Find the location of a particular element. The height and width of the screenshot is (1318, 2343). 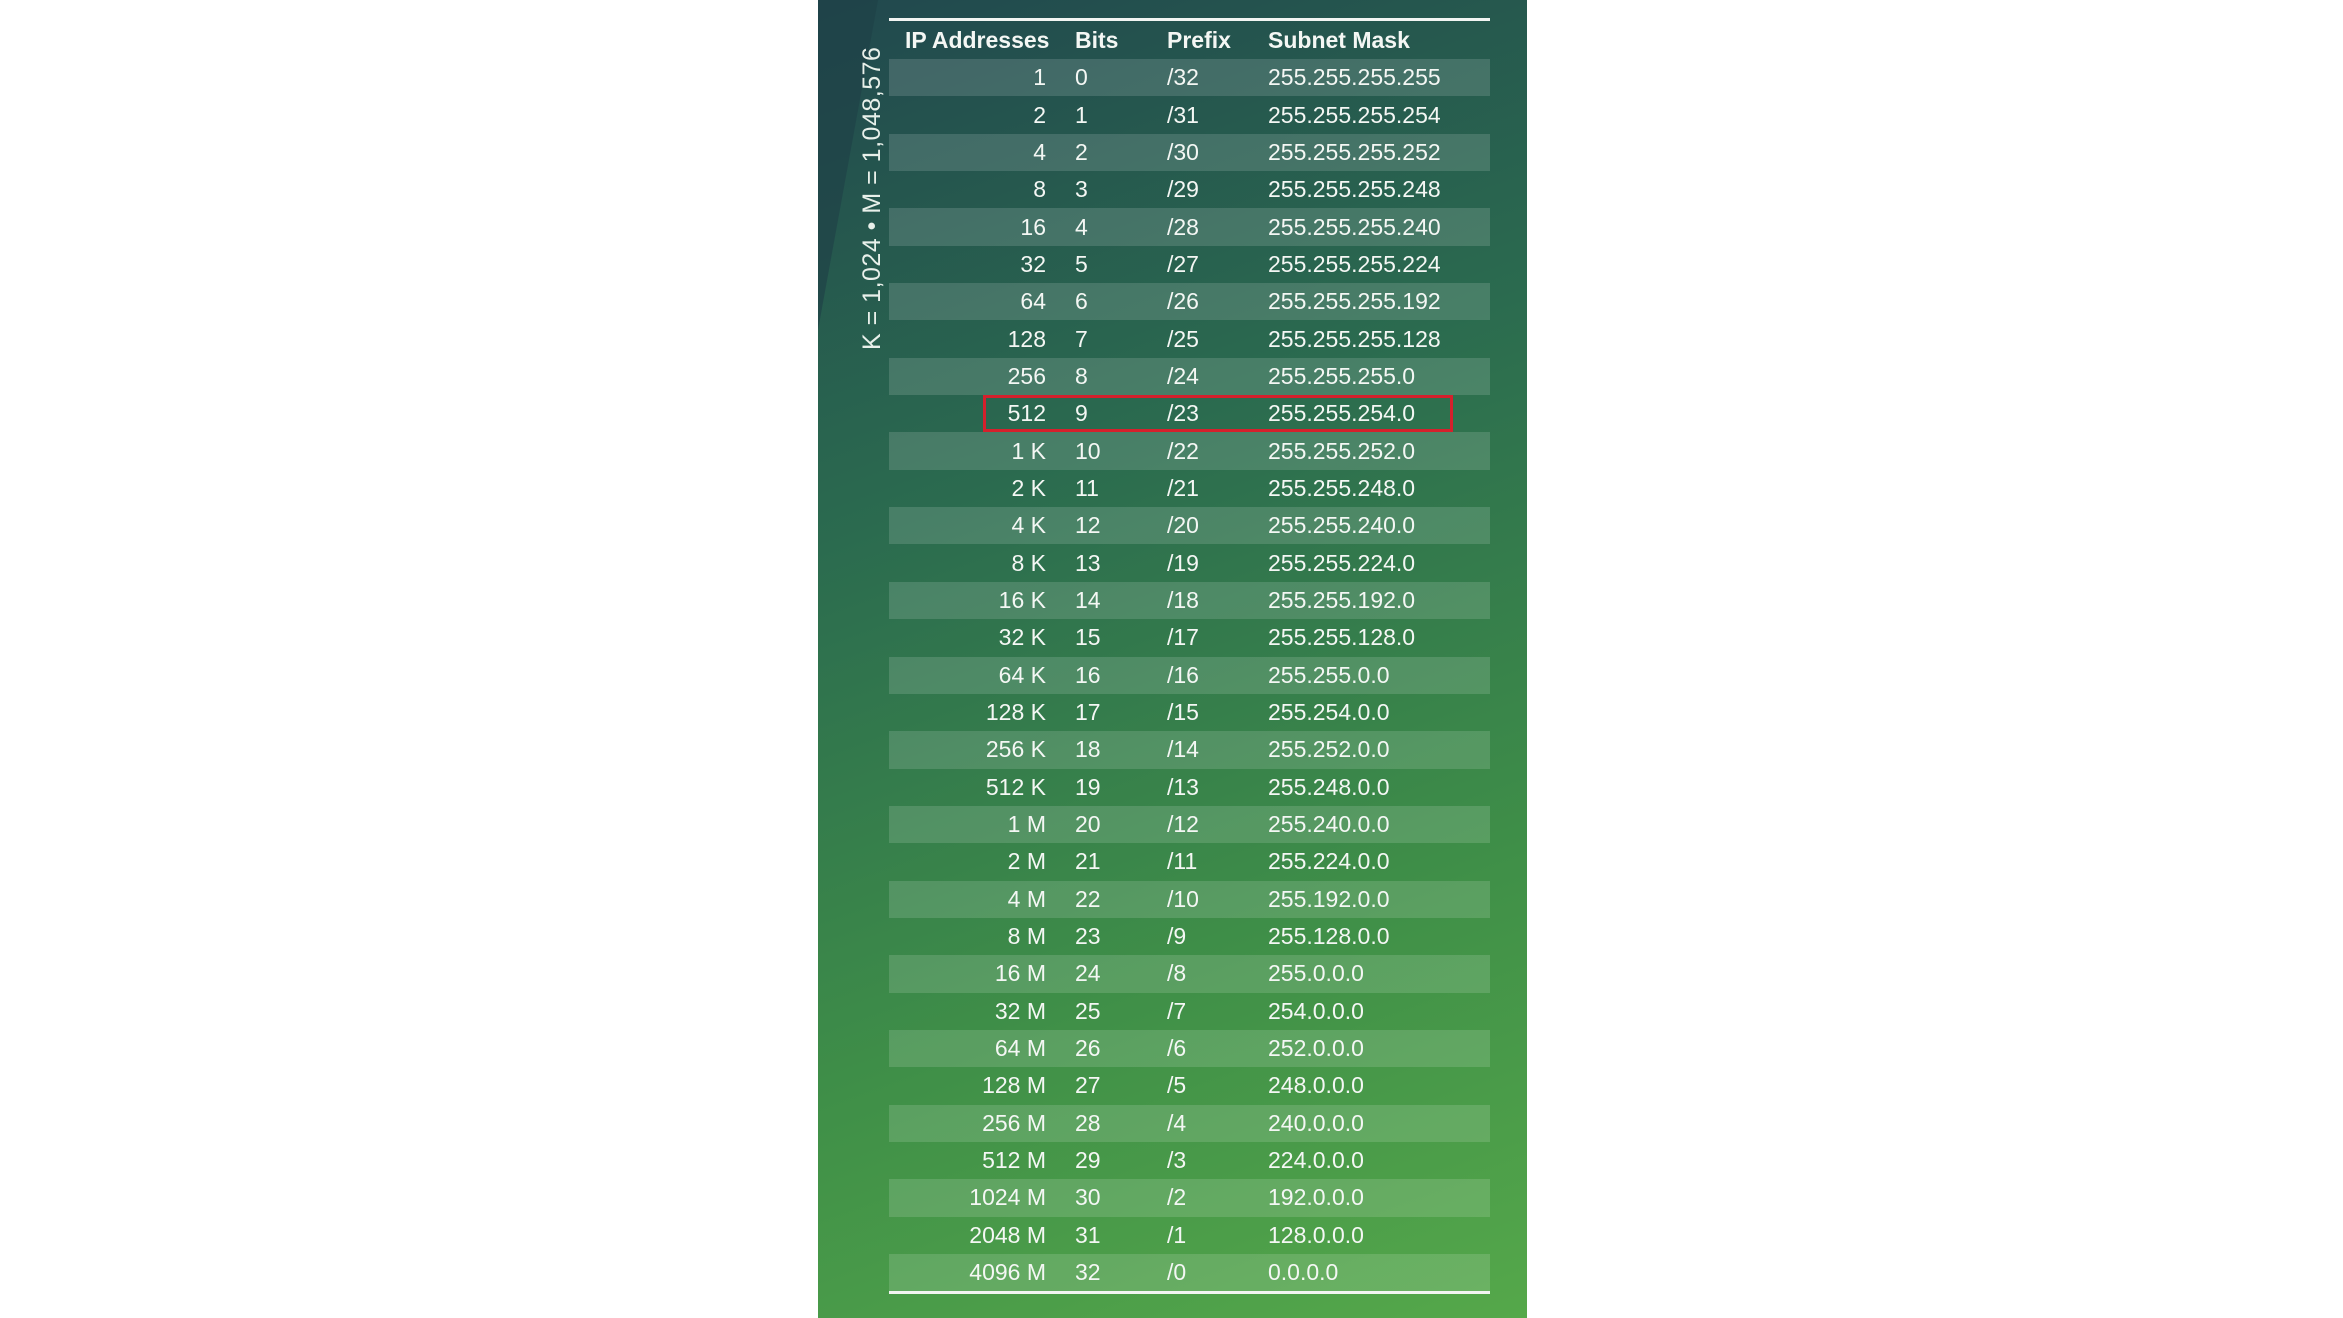

cell-bits: 9 is located at coordinates (1081, 413).